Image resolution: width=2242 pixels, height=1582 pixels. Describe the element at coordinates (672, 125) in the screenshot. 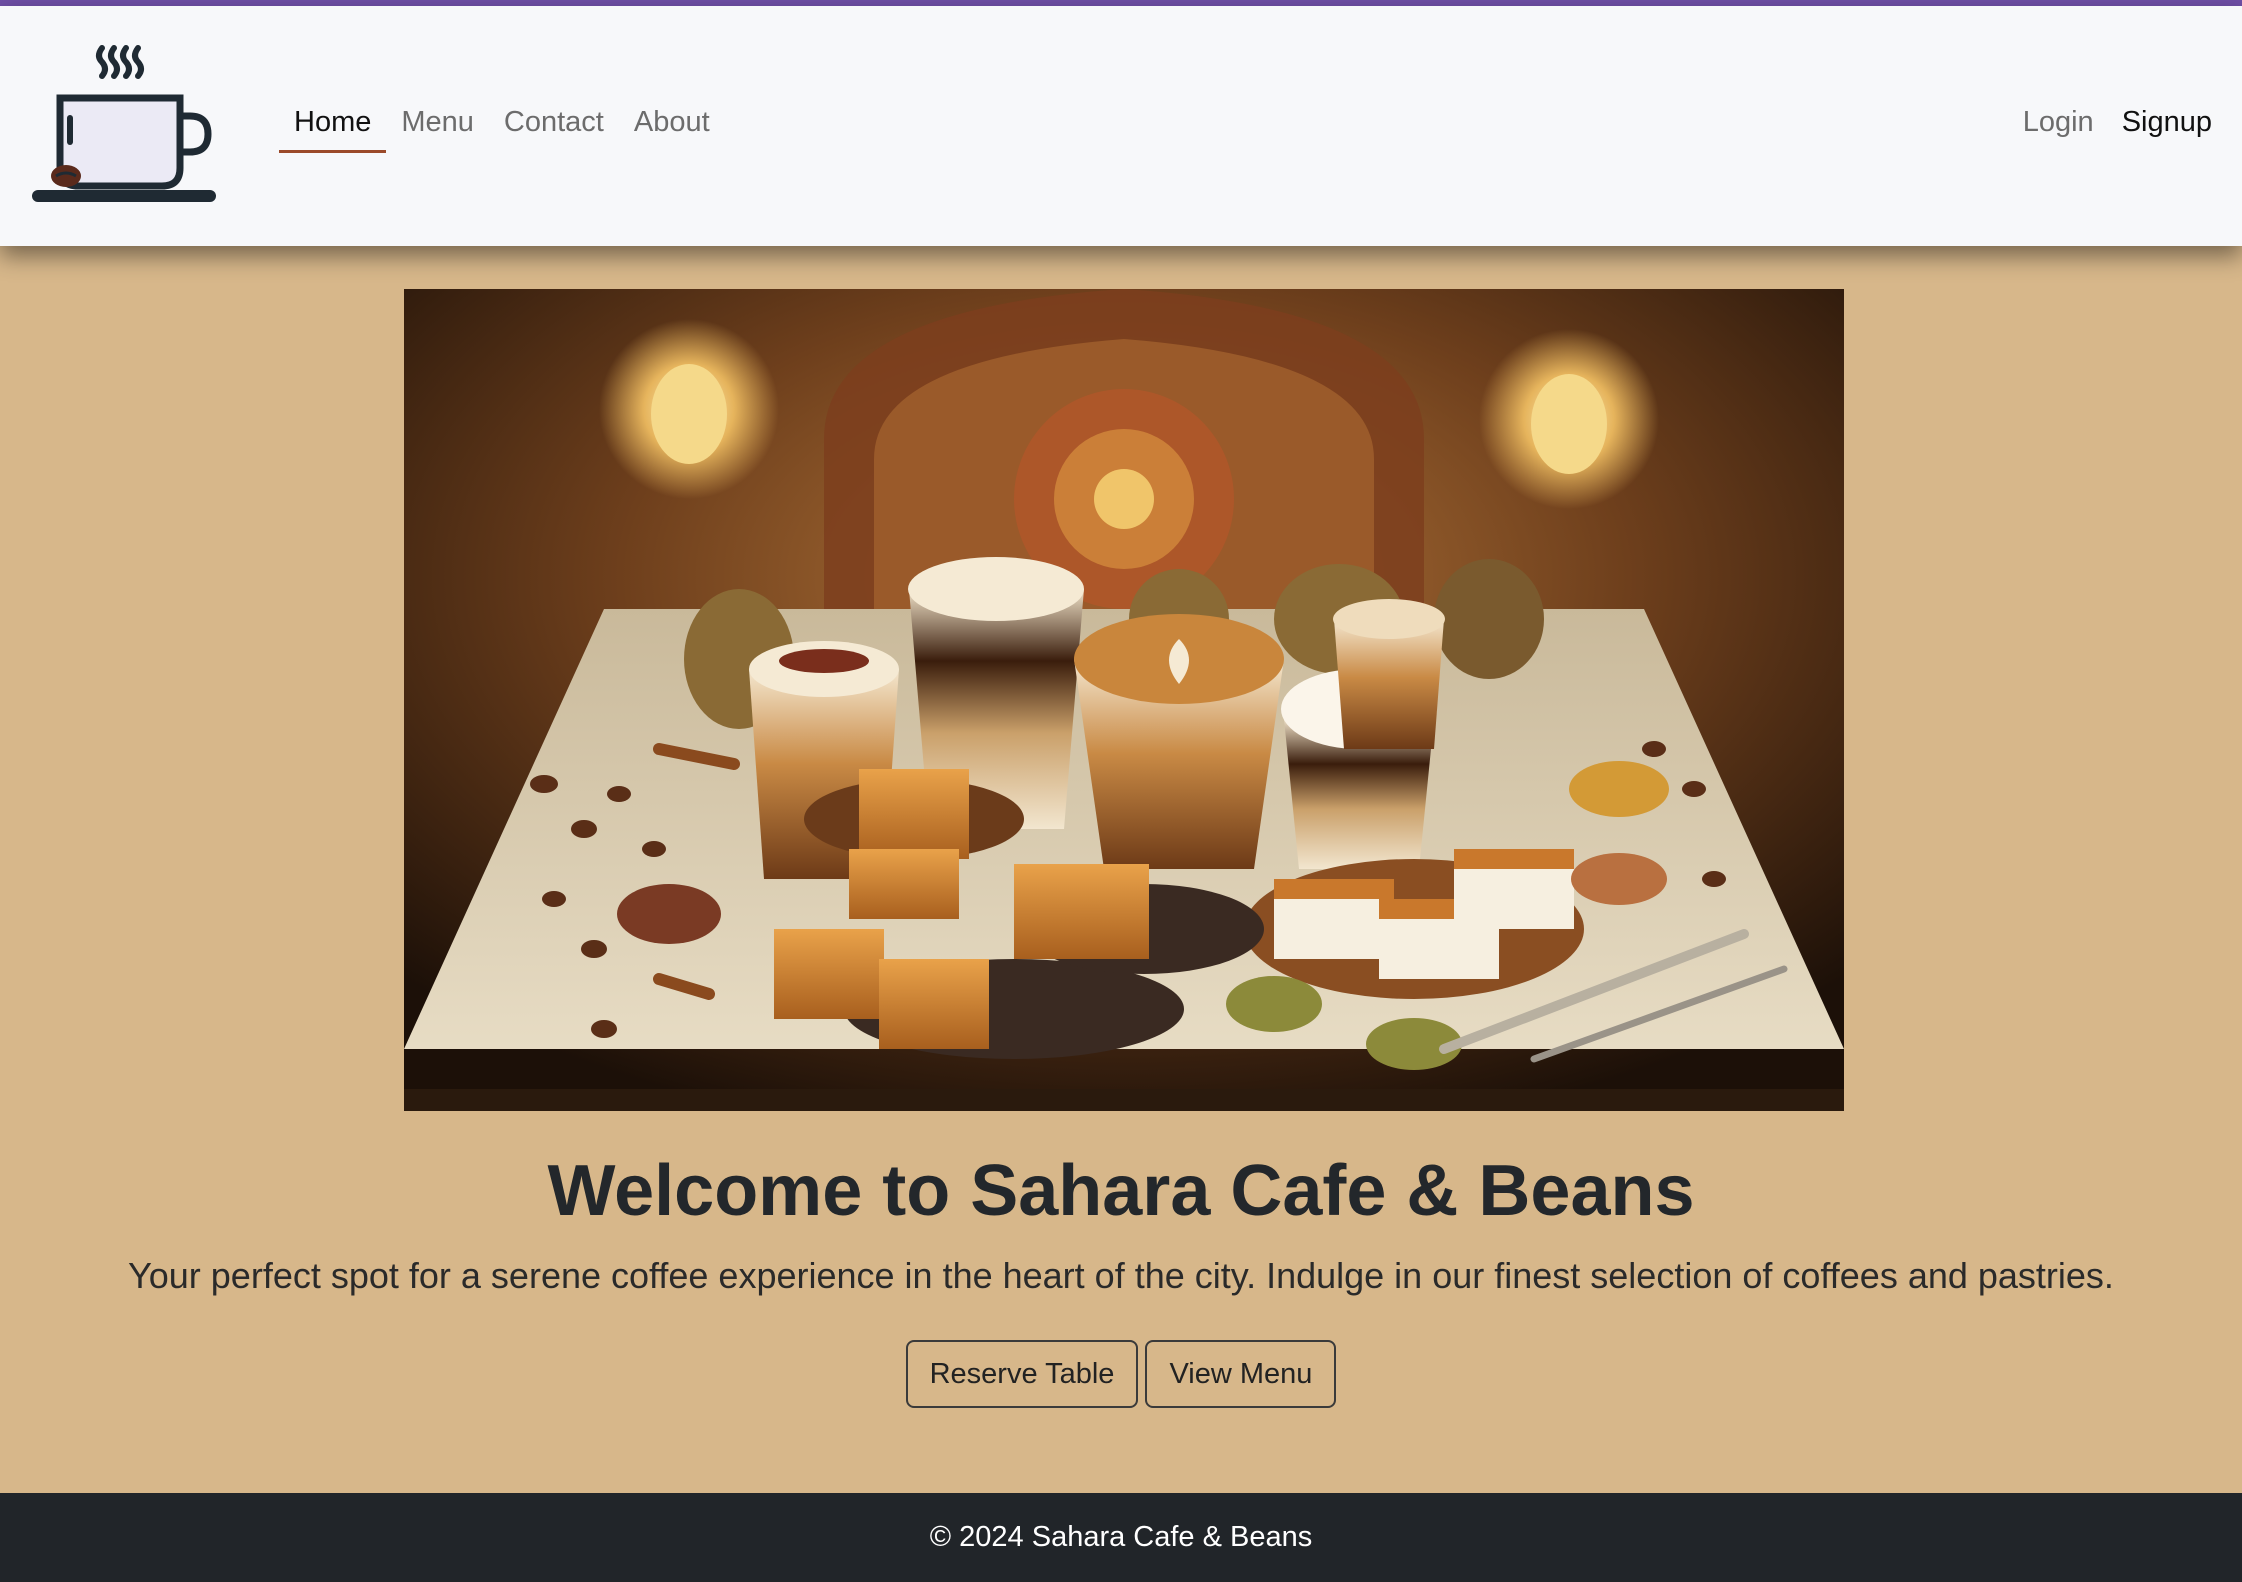

I see `nav-about: About` at that location.